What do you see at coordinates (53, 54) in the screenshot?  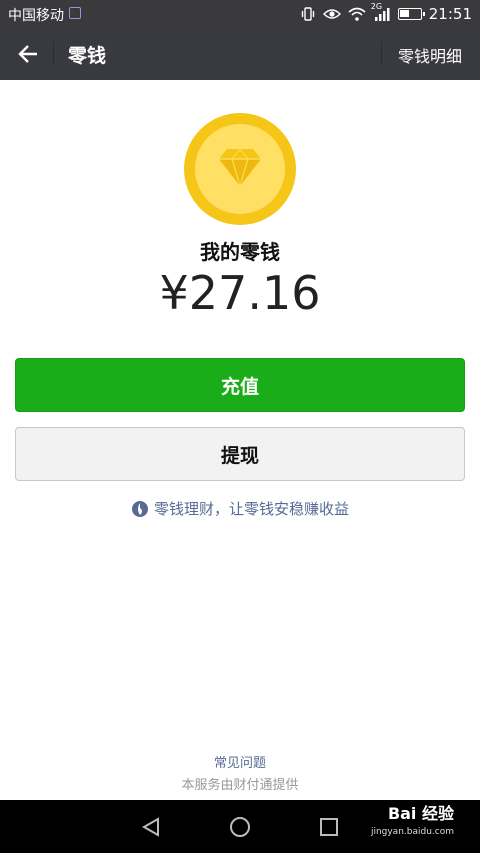 I see `title-divider` at bounding box center [53, 54].